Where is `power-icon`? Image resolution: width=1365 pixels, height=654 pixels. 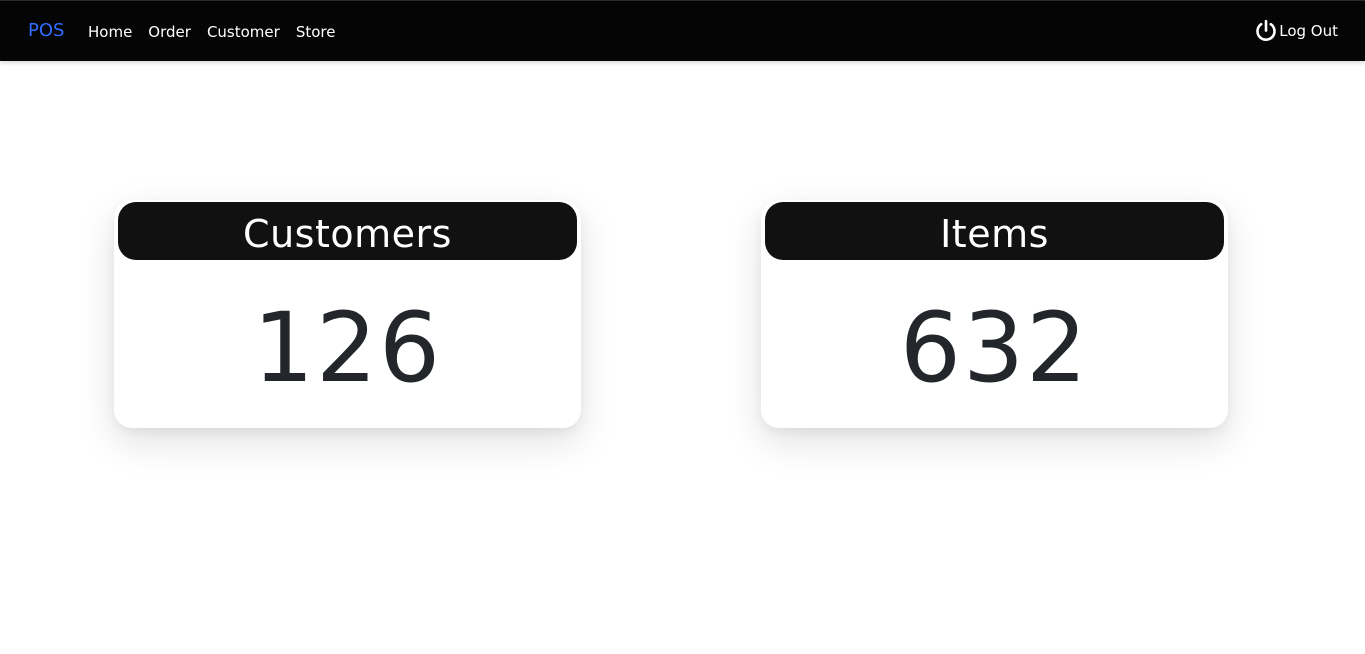
power-icon is located at coordinates (1266, 31).